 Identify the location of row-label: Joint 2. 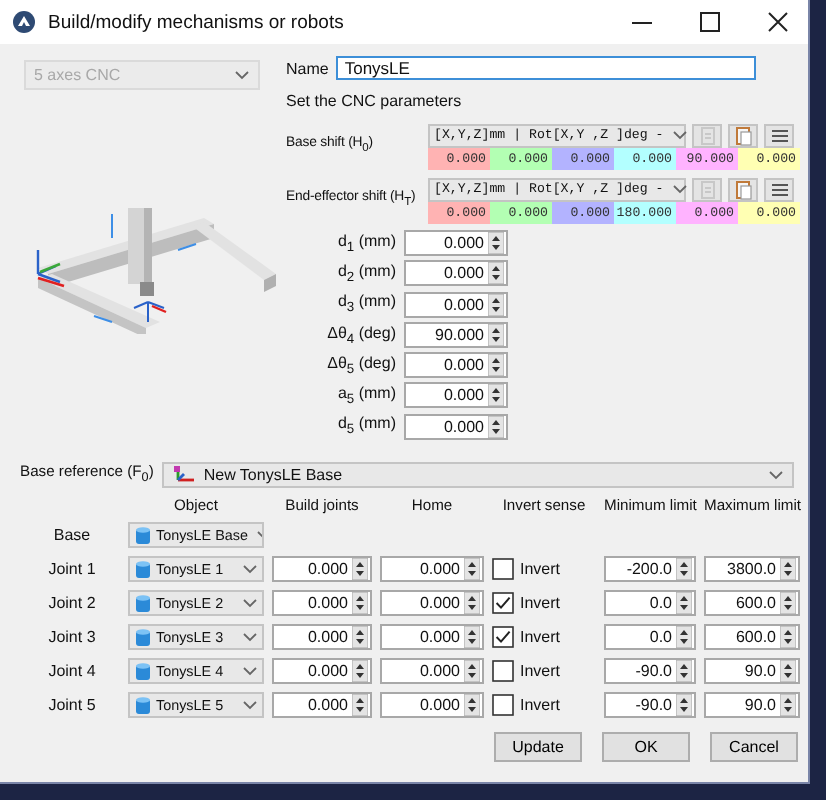
(72, 603).